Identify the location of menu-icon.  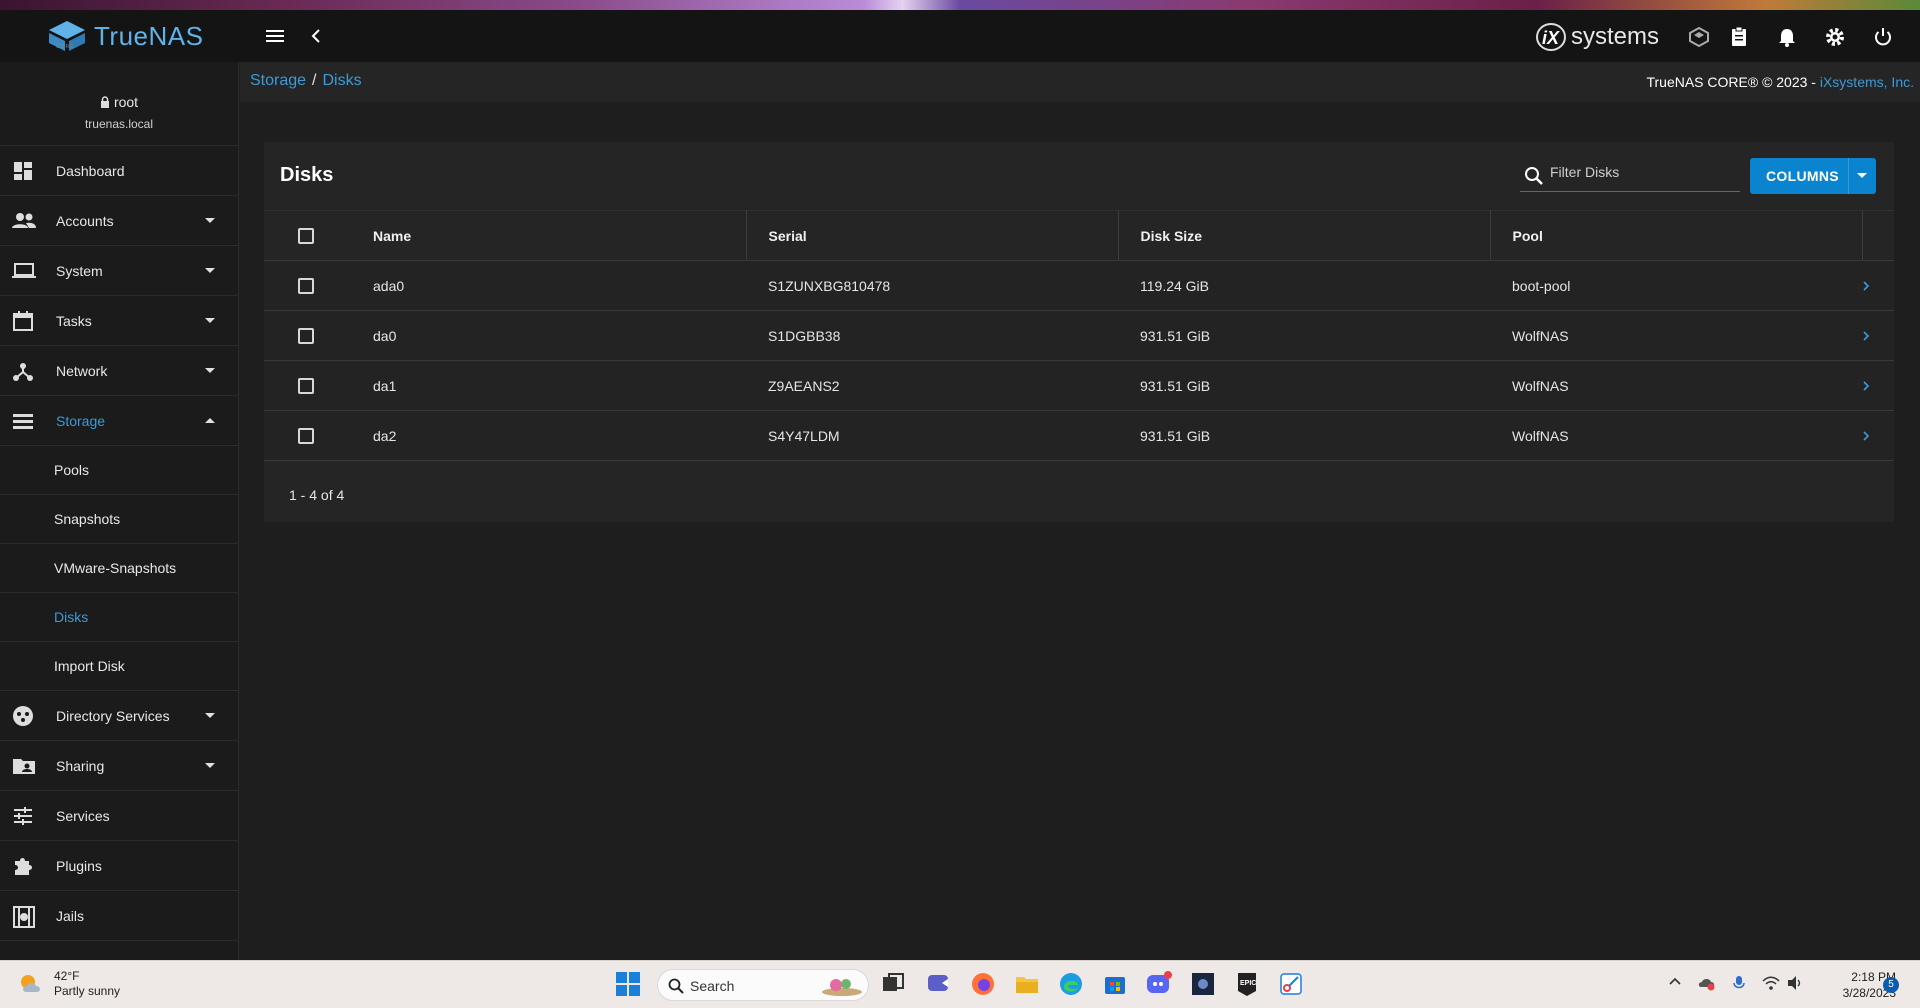
(275, 36).